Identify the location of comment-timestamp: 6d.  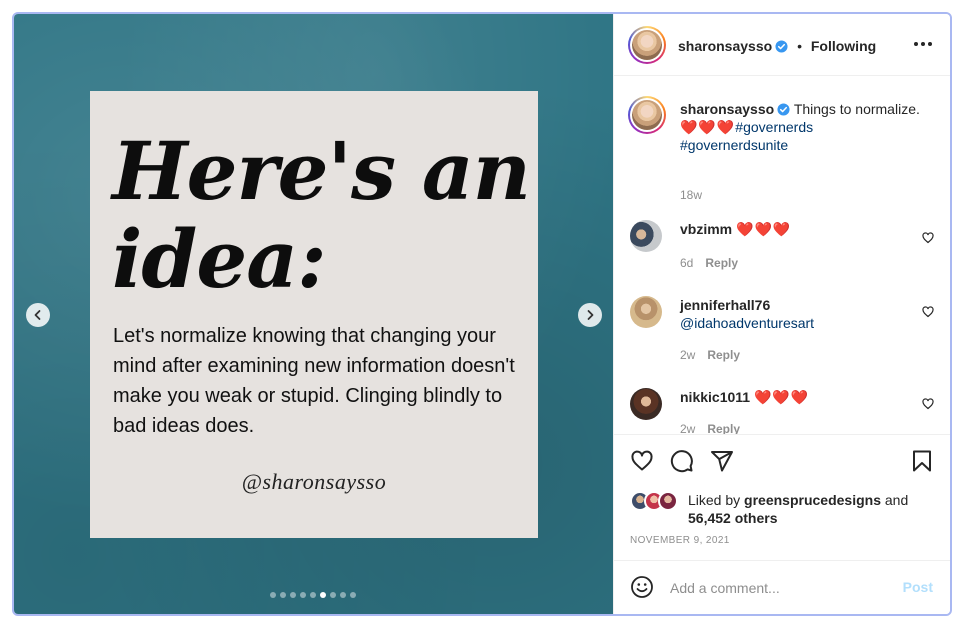
(686, 263).